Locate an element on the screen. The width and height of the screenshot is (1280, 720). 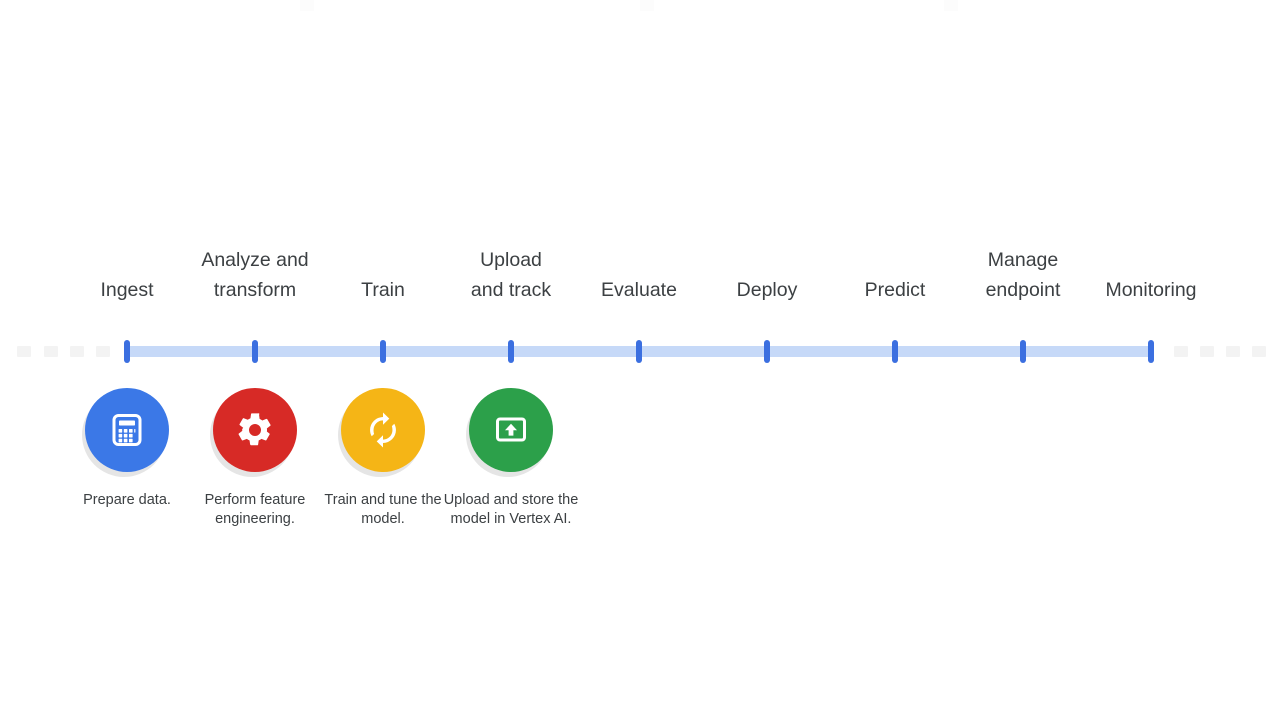
step-bubble-red is located at coordinates (255, 430).